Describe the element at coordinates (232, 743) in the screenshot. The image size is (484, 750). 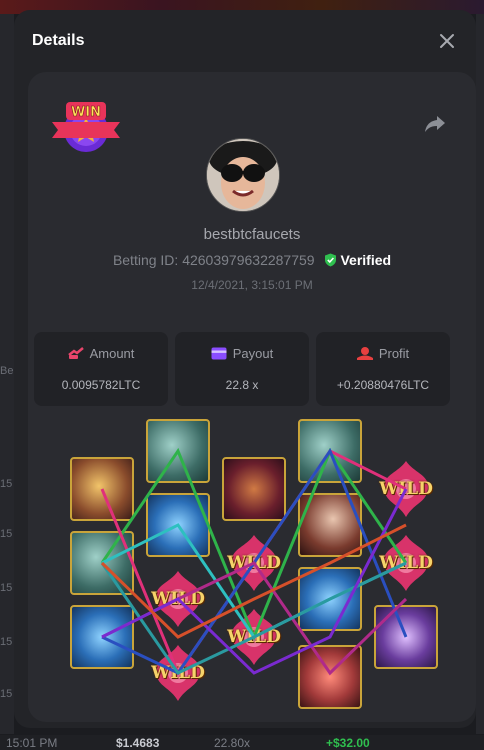
I see `bottom-payout: 22.80x` at that location.